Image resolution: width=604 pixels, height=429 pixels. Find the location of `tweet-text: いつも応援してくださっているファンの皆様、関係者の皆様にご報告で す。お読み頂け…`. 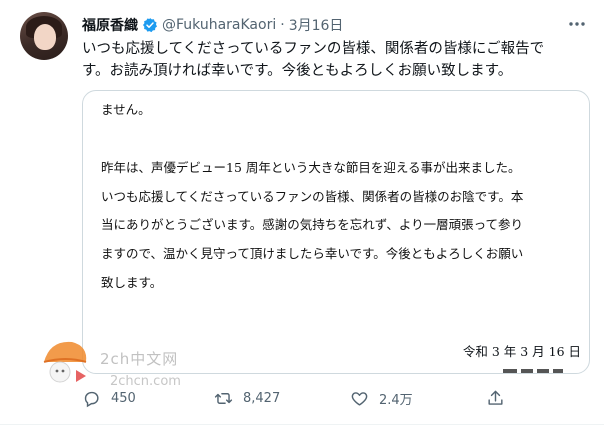

tweet-text: いつも応援してくださっているファンの皆様、関係者の皆様にご報告で す。お読み頂け… is located at coordinates (332, 60).